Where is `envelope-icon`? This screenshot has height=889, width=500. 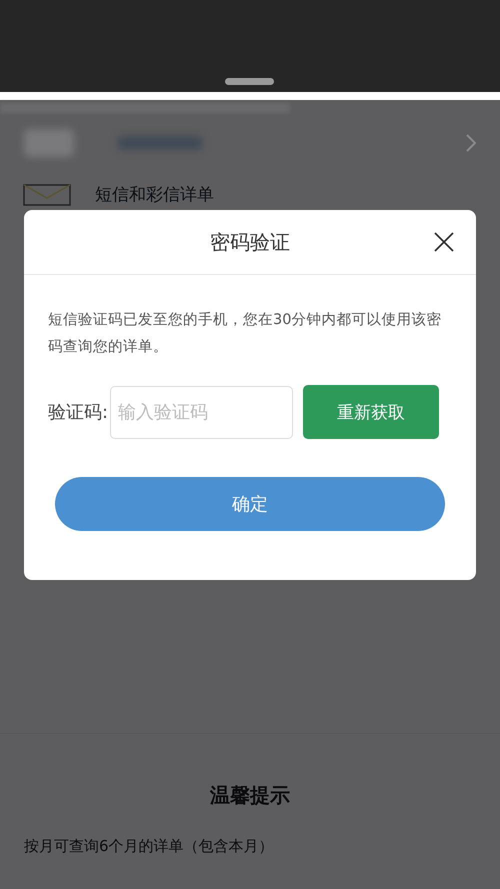
envelope-icon is located at coordinates (47, 195).